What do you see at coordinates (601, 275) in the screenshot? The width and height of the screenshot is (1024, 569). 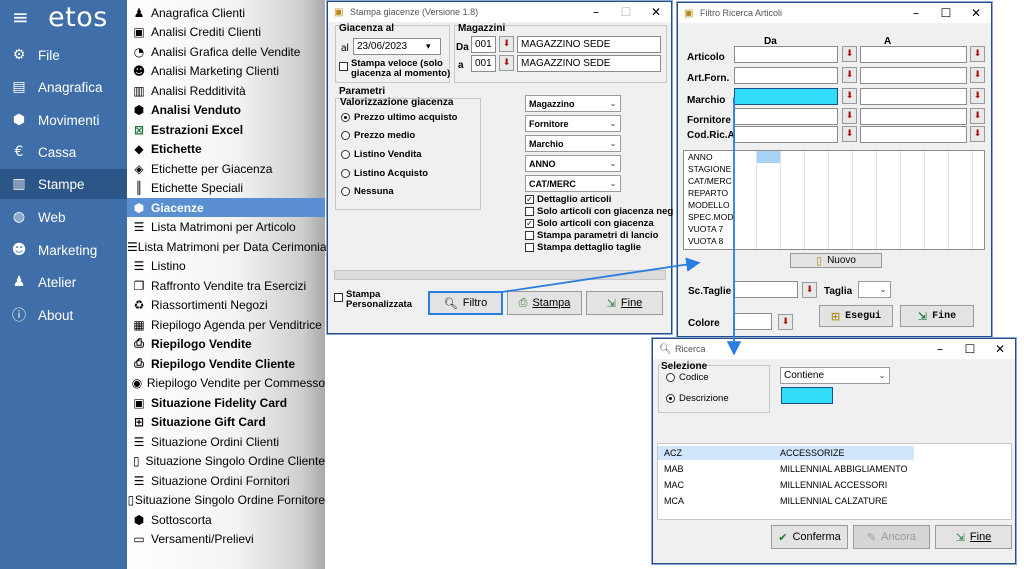 I see `arrow-filtro-to-window` at bounding box center [601, 275].